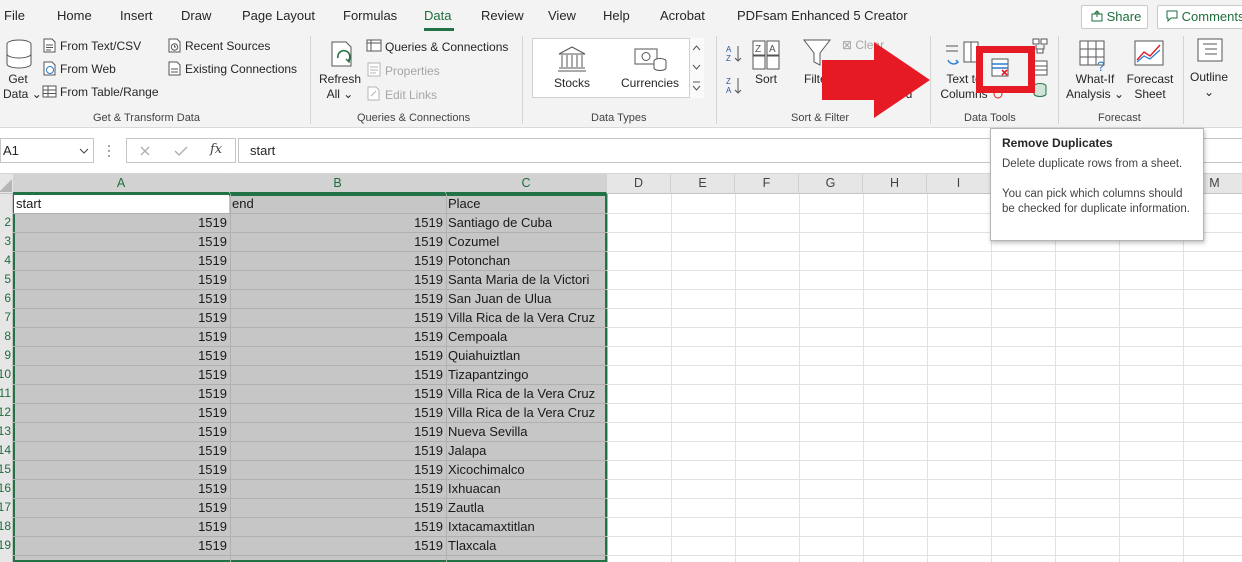  Describe the element at coordinates (5, 431) in the screenshot. I see `row-number: 13` at that location.